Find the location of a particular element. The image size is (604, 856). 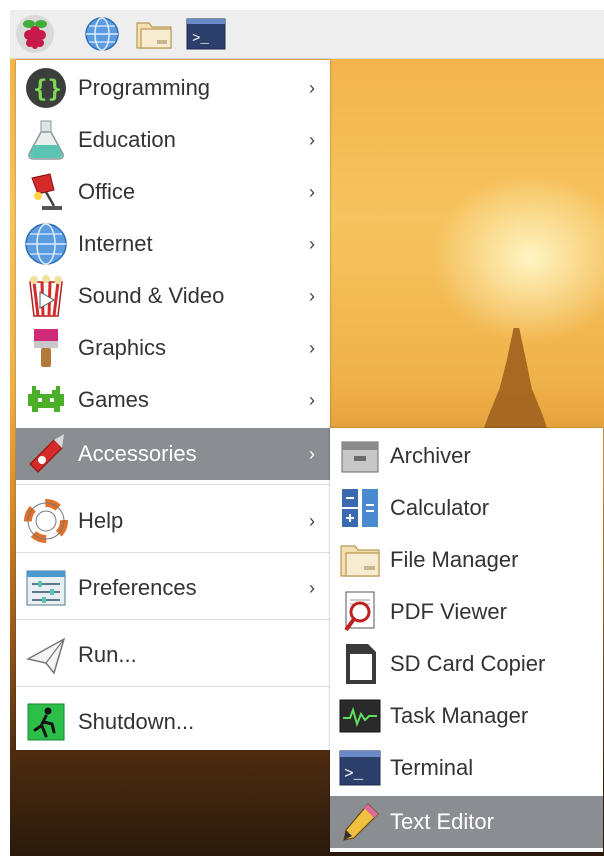

submenu-item-label: File Manager is located at coordinates (454, 559).